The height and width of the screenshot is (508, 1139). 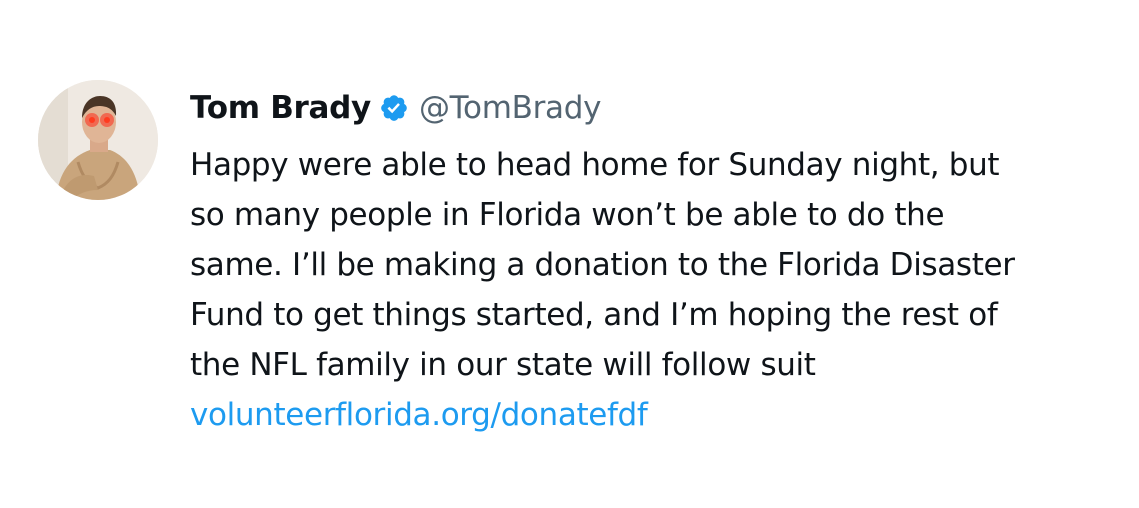 I want to click on verified-badge-icon, so click(x=394, y=108).